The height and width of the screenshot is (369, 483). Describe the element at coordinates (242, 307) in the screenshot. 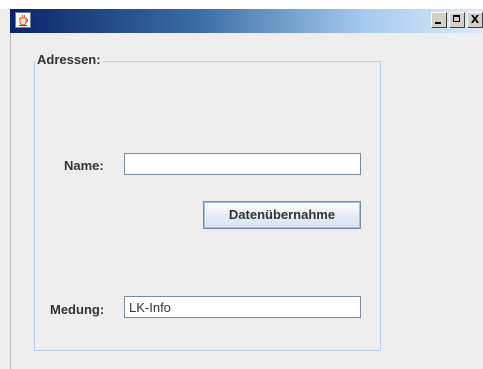

I see `meldung-field` at that location.